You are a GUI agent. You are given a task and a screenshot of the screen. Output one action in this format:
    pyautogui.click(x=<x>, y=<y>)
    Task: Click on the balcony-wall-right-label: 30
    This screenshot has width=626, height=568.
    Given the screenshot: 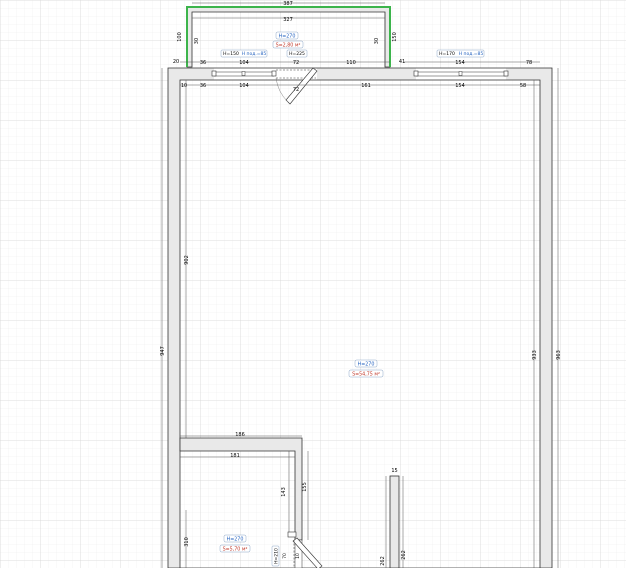 What is the action you would take?
    pyautogui.click(x=377, y=41)
    